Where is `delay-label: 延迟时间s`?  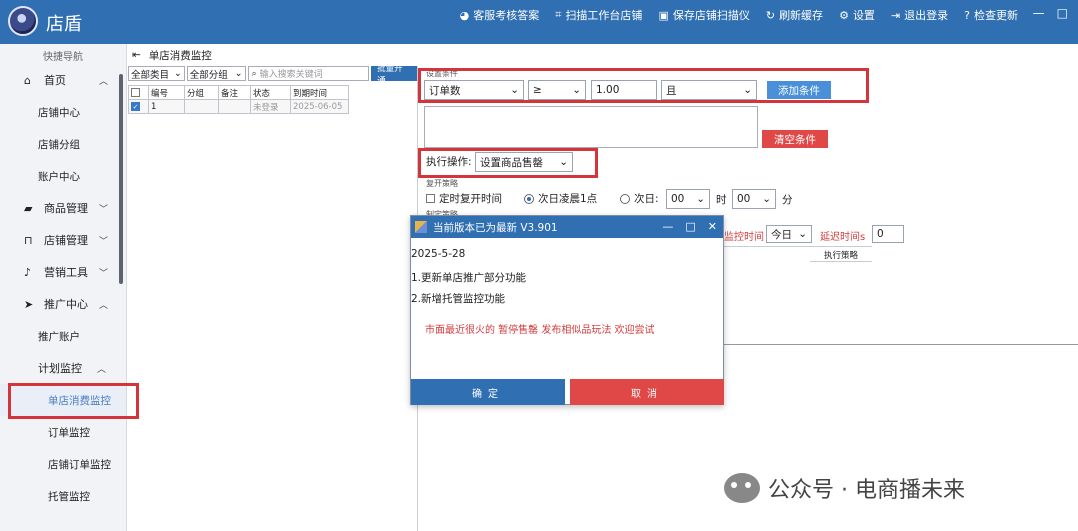
delay-label: 延迟时间s is located at coordinates (843, 237).